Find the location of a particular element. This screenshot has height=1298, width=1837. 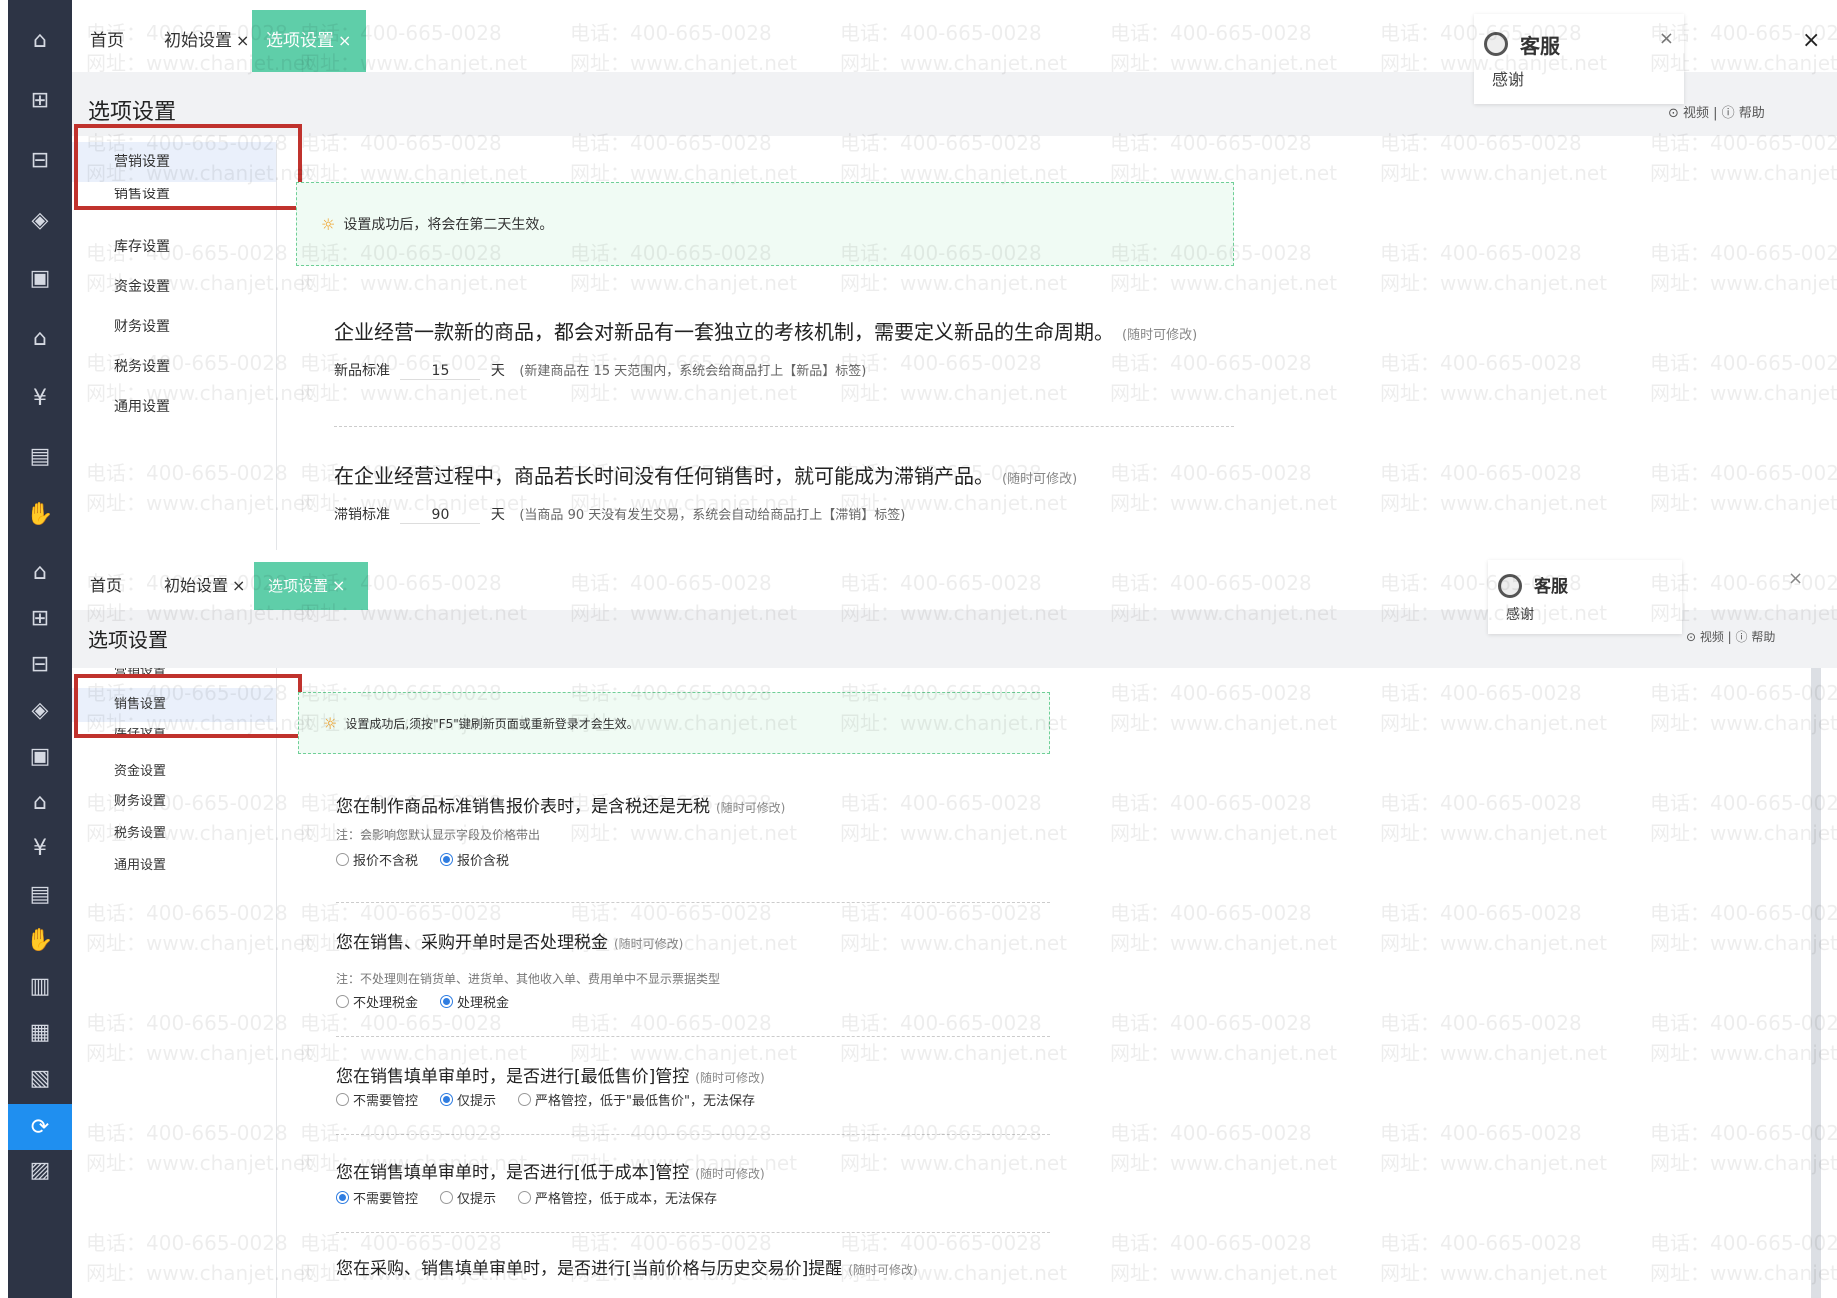

notice-text: 设置成功后,须按"F5"键刷新页面或重新登录才会生效。 is located at coordinates (492, 723).